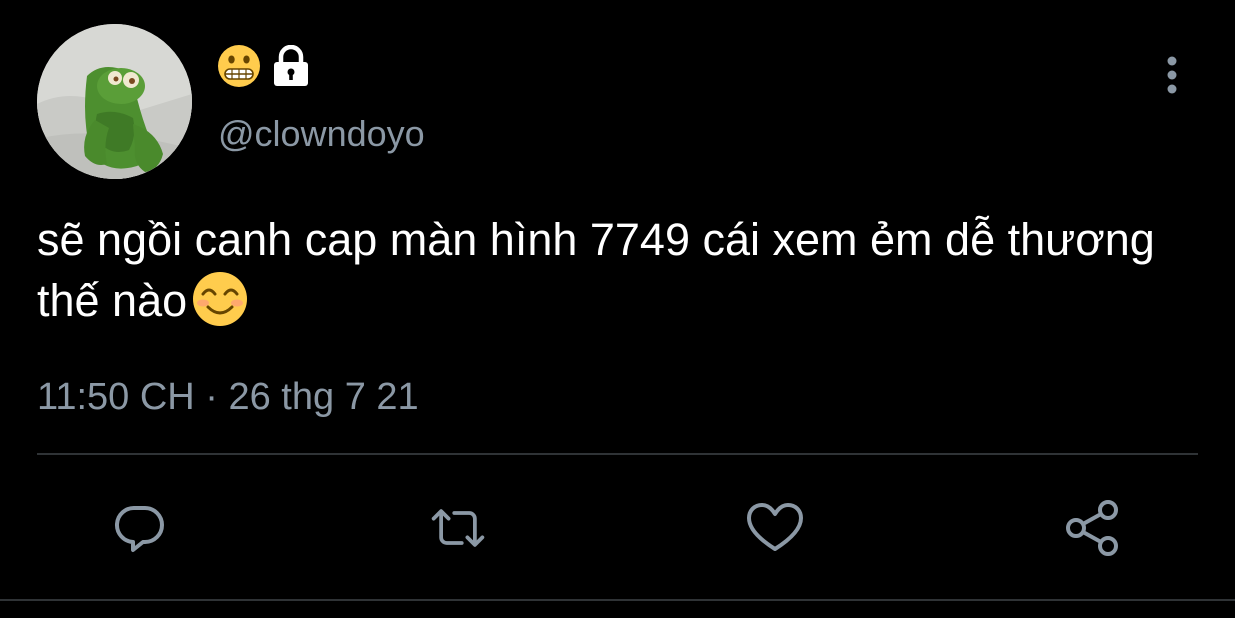 The image size is (1235, 618). I want to click on reply-button, so click(141, 528).